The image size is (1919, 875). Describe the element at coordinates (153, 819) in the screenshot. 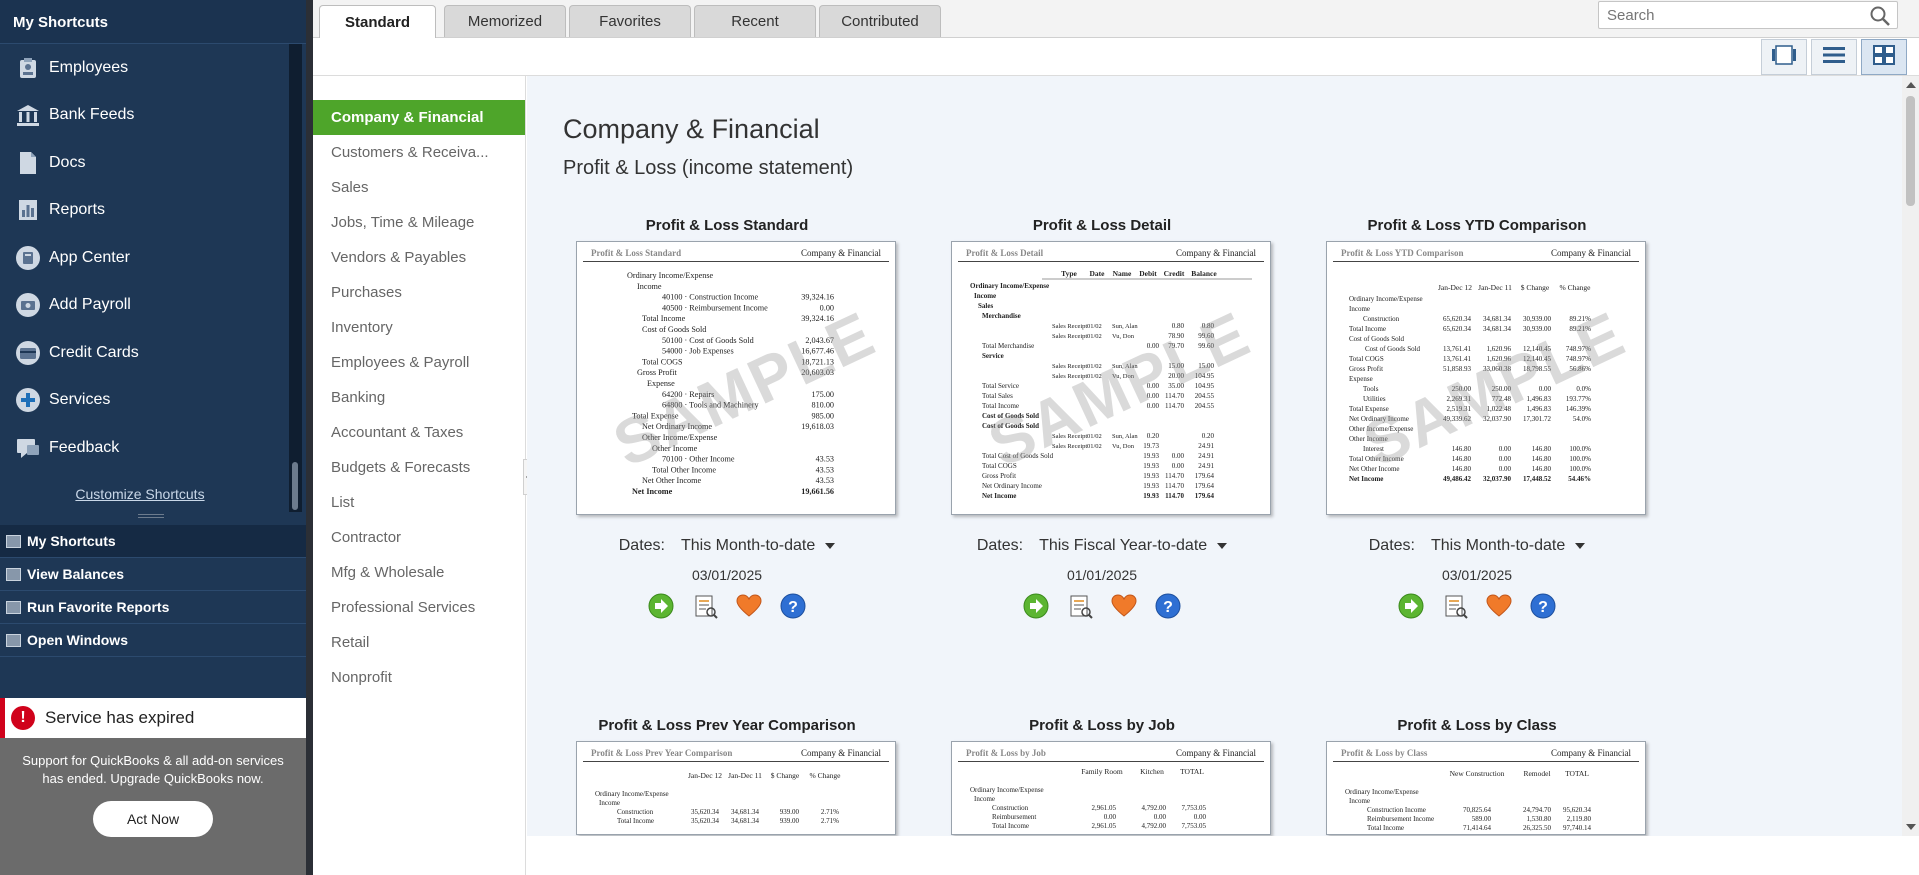

I see `act-now-button: Act Now` at that location.